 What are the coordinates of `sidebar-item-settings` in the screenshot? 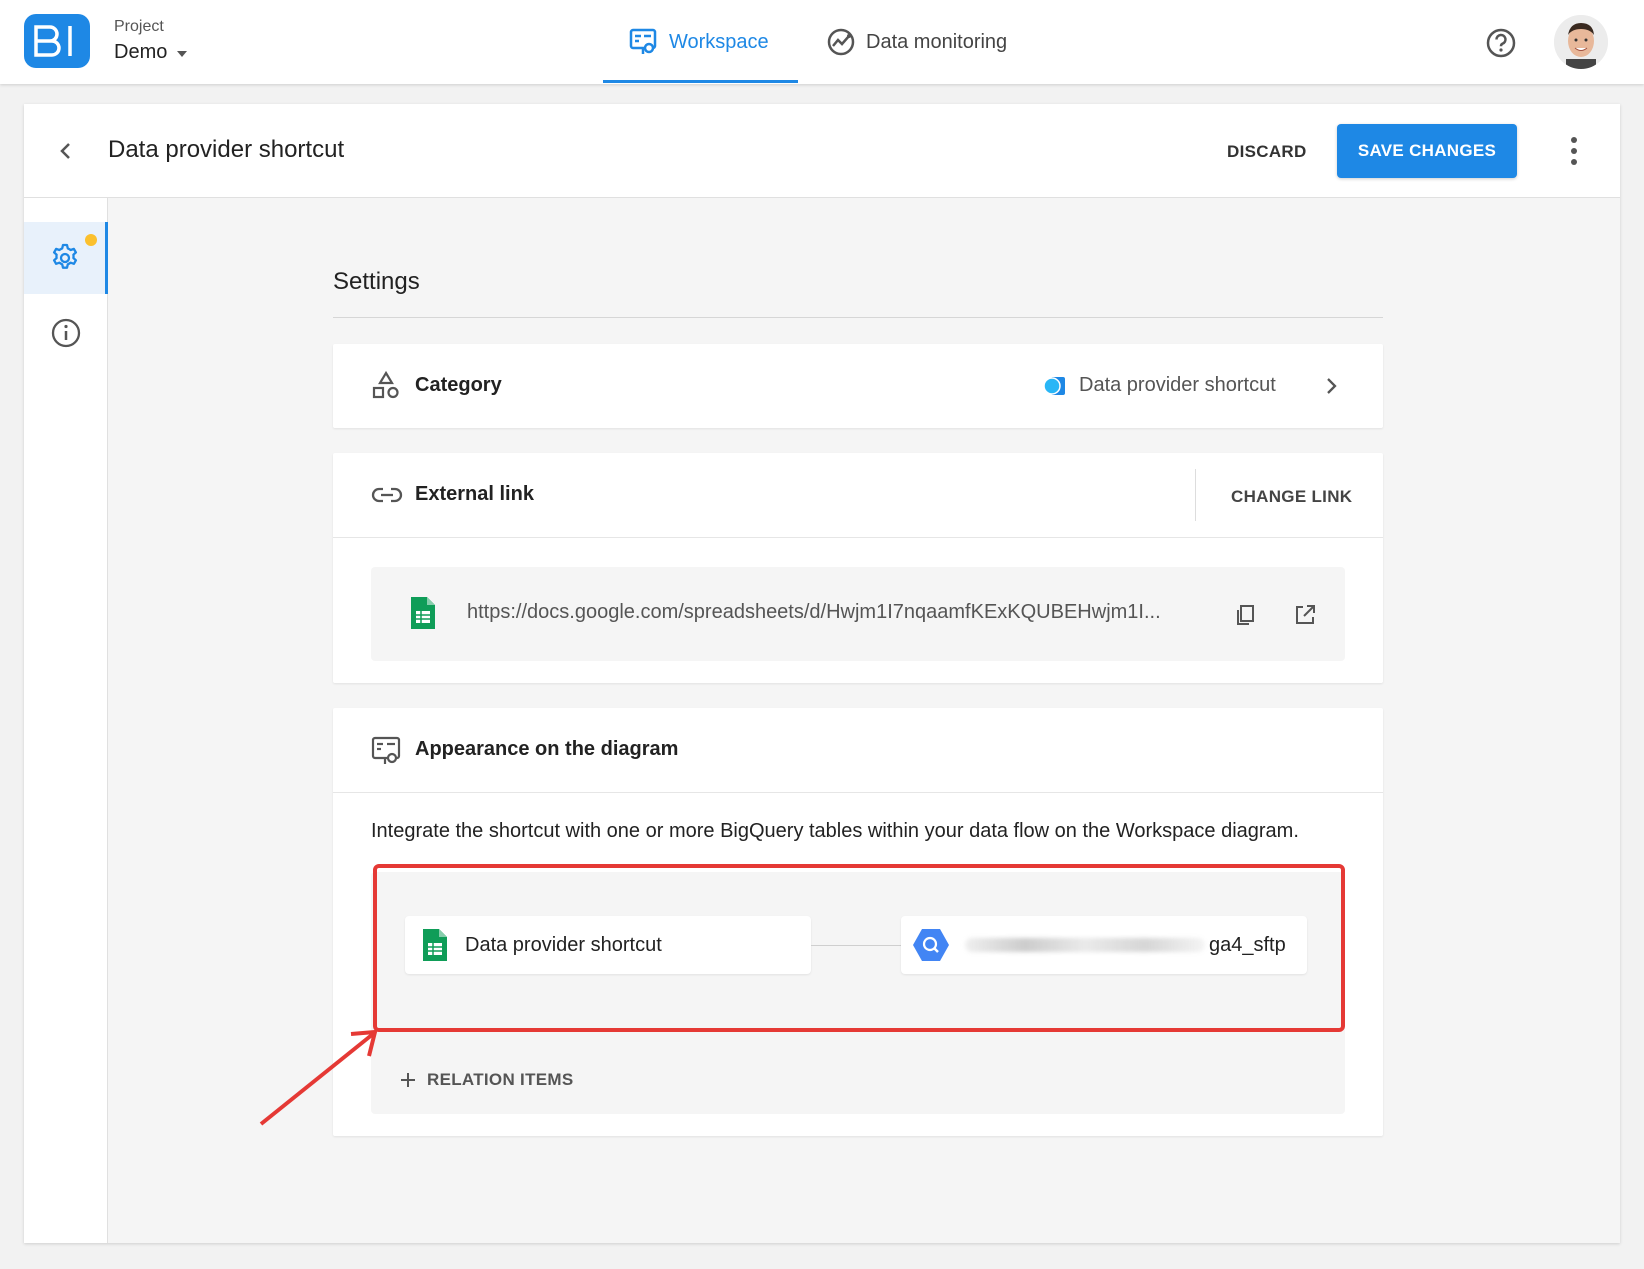 It's located at (66, 258).